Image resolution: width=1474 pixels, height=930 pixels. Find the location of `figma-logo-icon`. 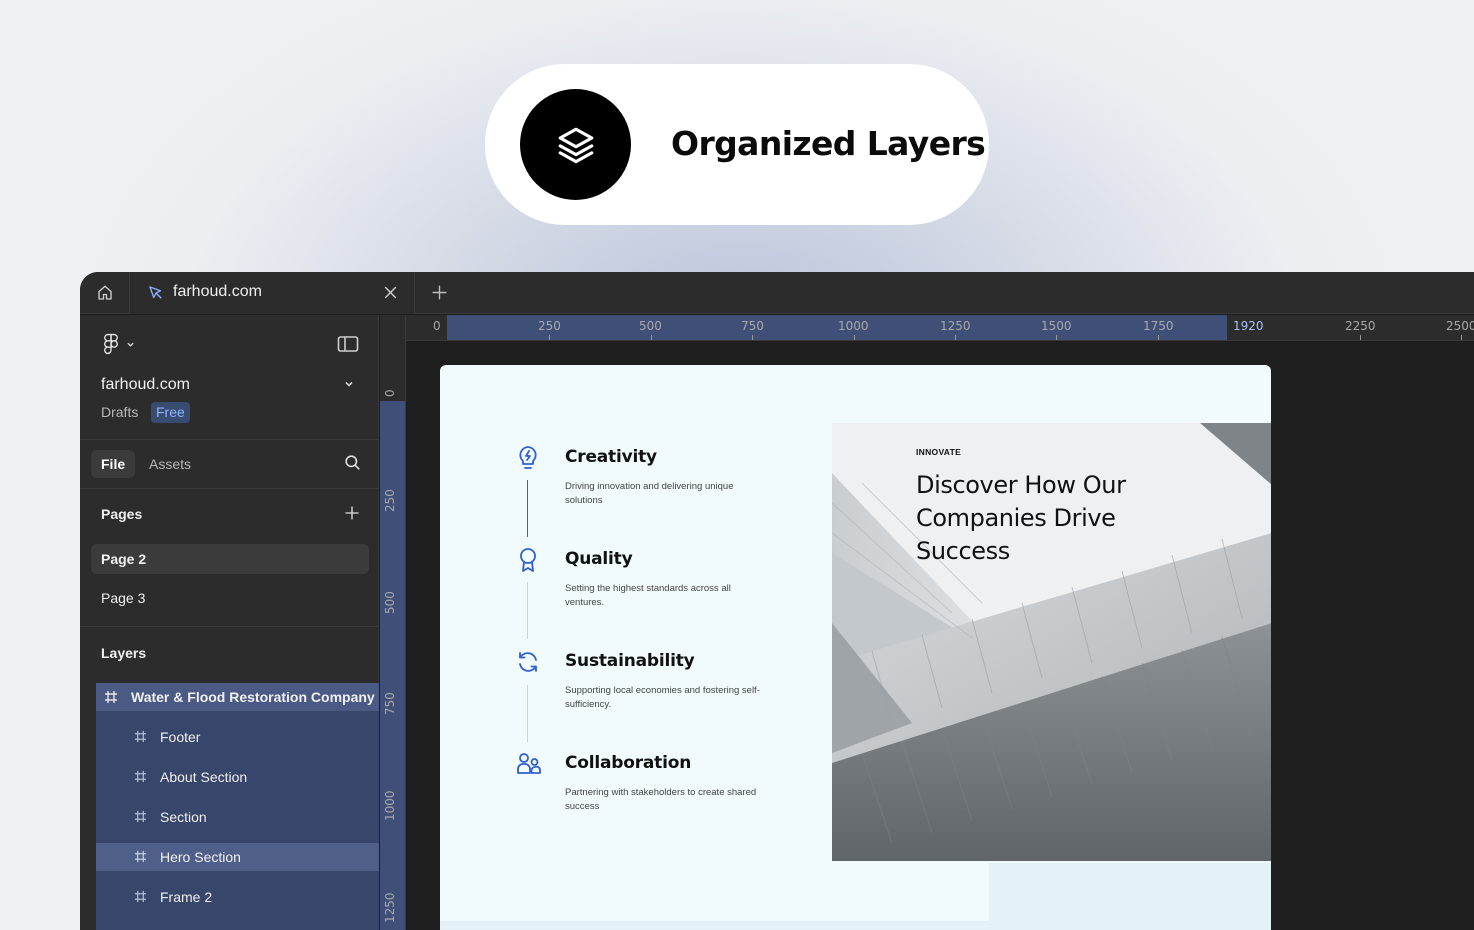

figma-logo-icon is located at coordinates (111, 344).